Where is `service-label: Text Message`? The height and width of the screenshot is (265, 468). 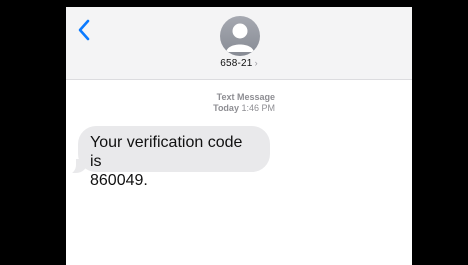 service-label: Text Message is located at coordinates (245, 97).